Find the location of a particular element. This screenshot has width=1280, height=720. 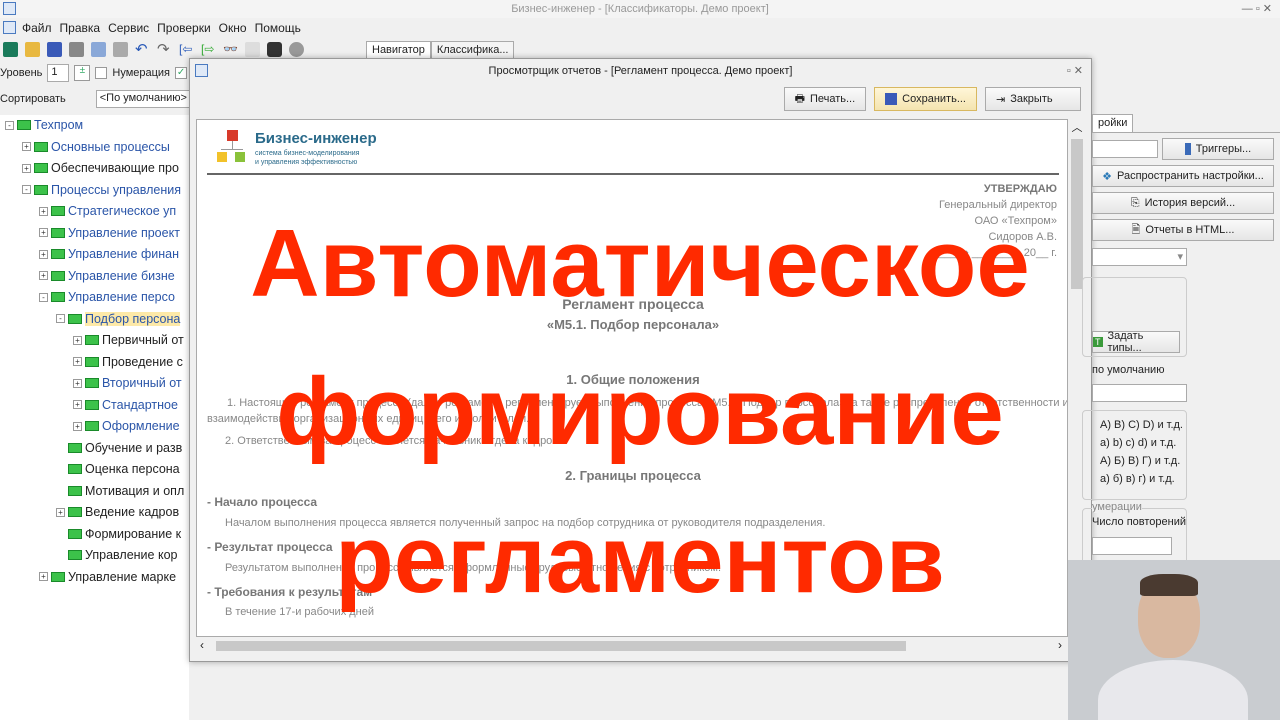

result-heading: - Результат процесса is located at coordinates (270, 547).